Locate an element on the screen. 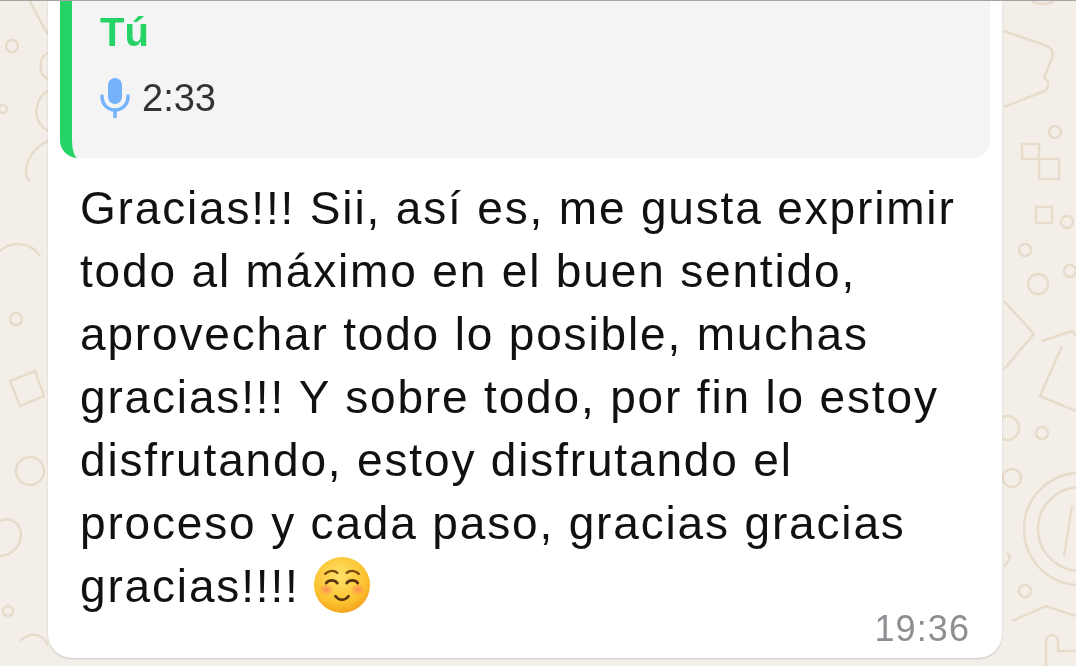 This screenshot has height=666, width=1076. quote-sender: Tú is located at coordinates (124, 32).